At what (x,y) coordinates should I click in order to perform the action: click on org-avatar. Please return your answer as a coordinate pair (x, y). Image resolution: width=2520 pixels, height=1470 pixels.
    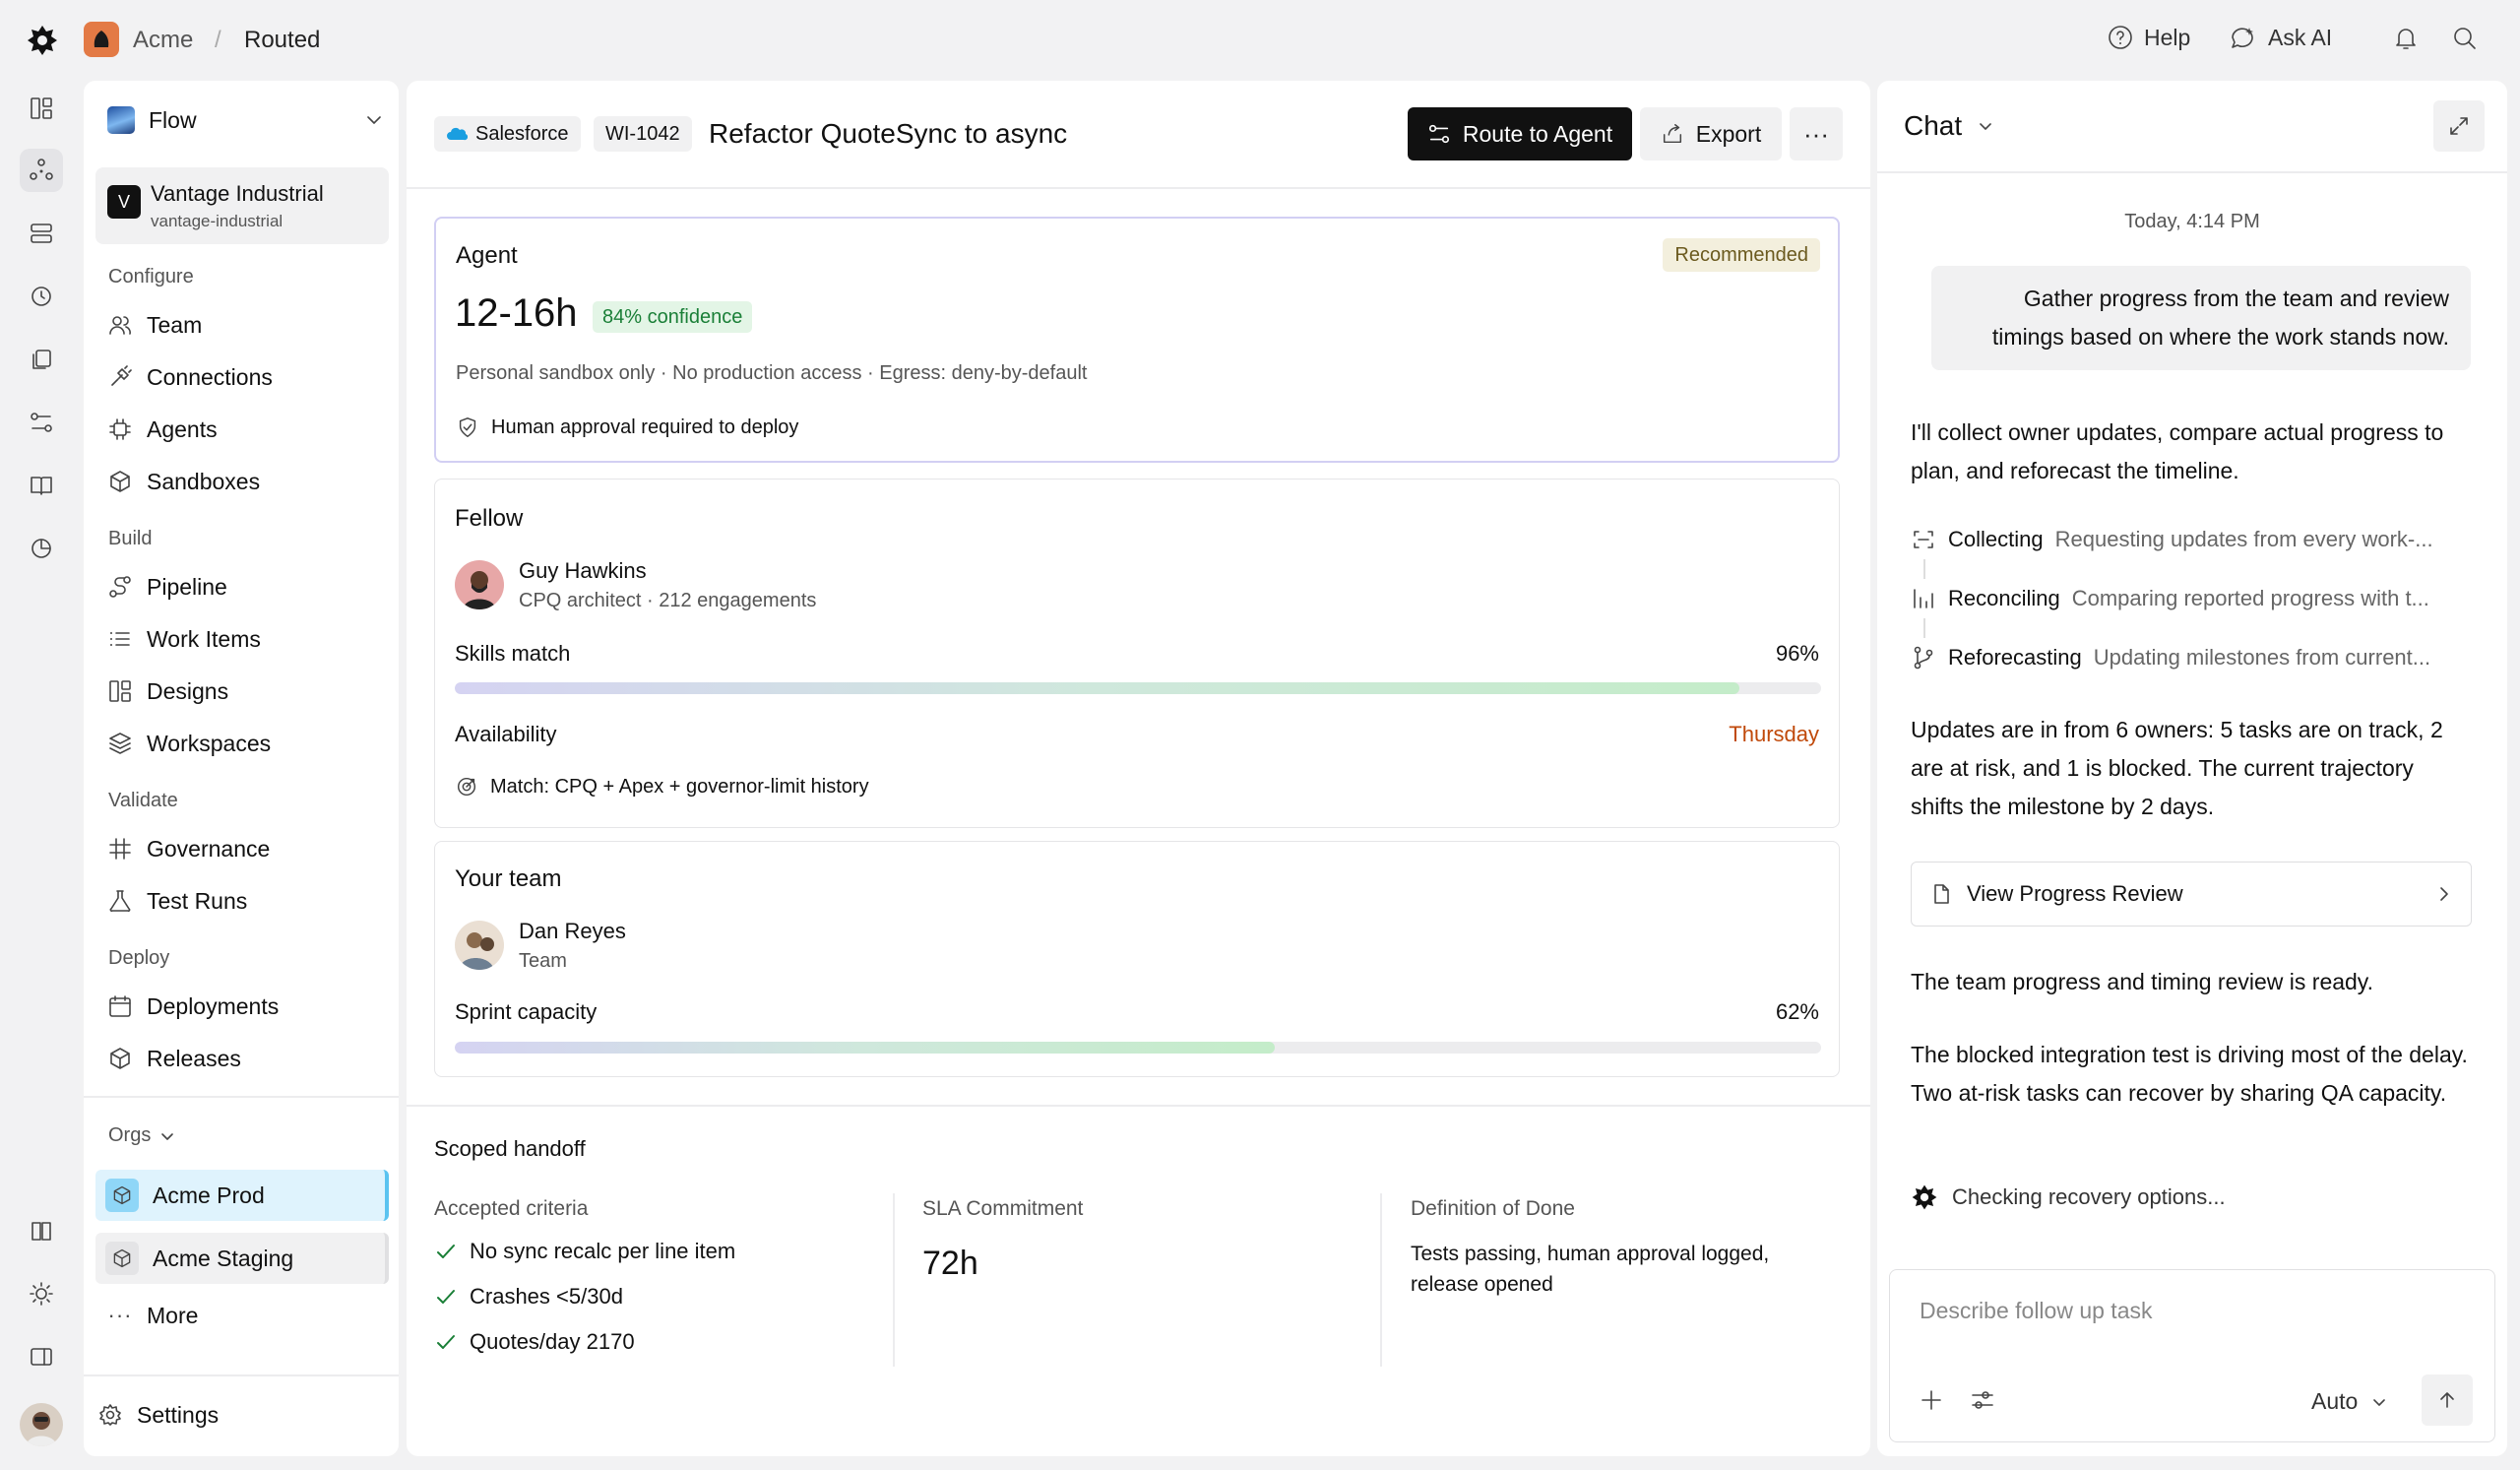
    Looking at the image, I should click on (101, 39).